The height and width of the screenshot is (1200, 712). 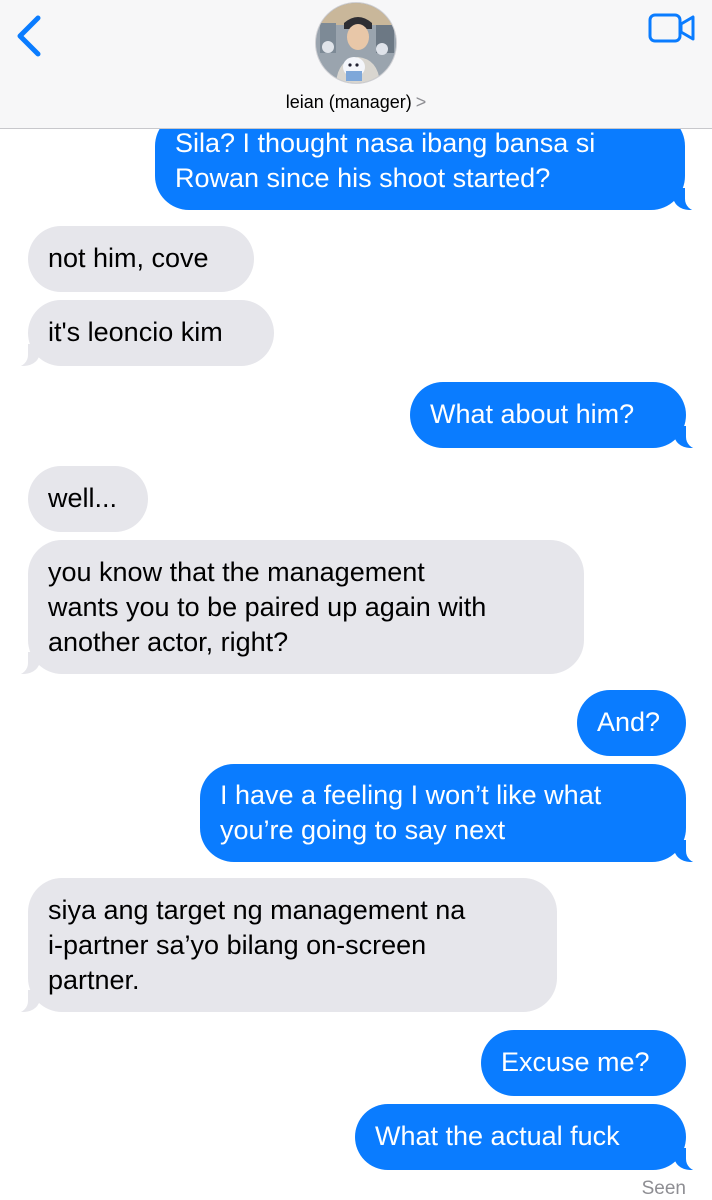 What do you see at coordinates (421, 102) in the screenshot?
I see `chevron-right-icon: >` at bounding box center [421, 102].